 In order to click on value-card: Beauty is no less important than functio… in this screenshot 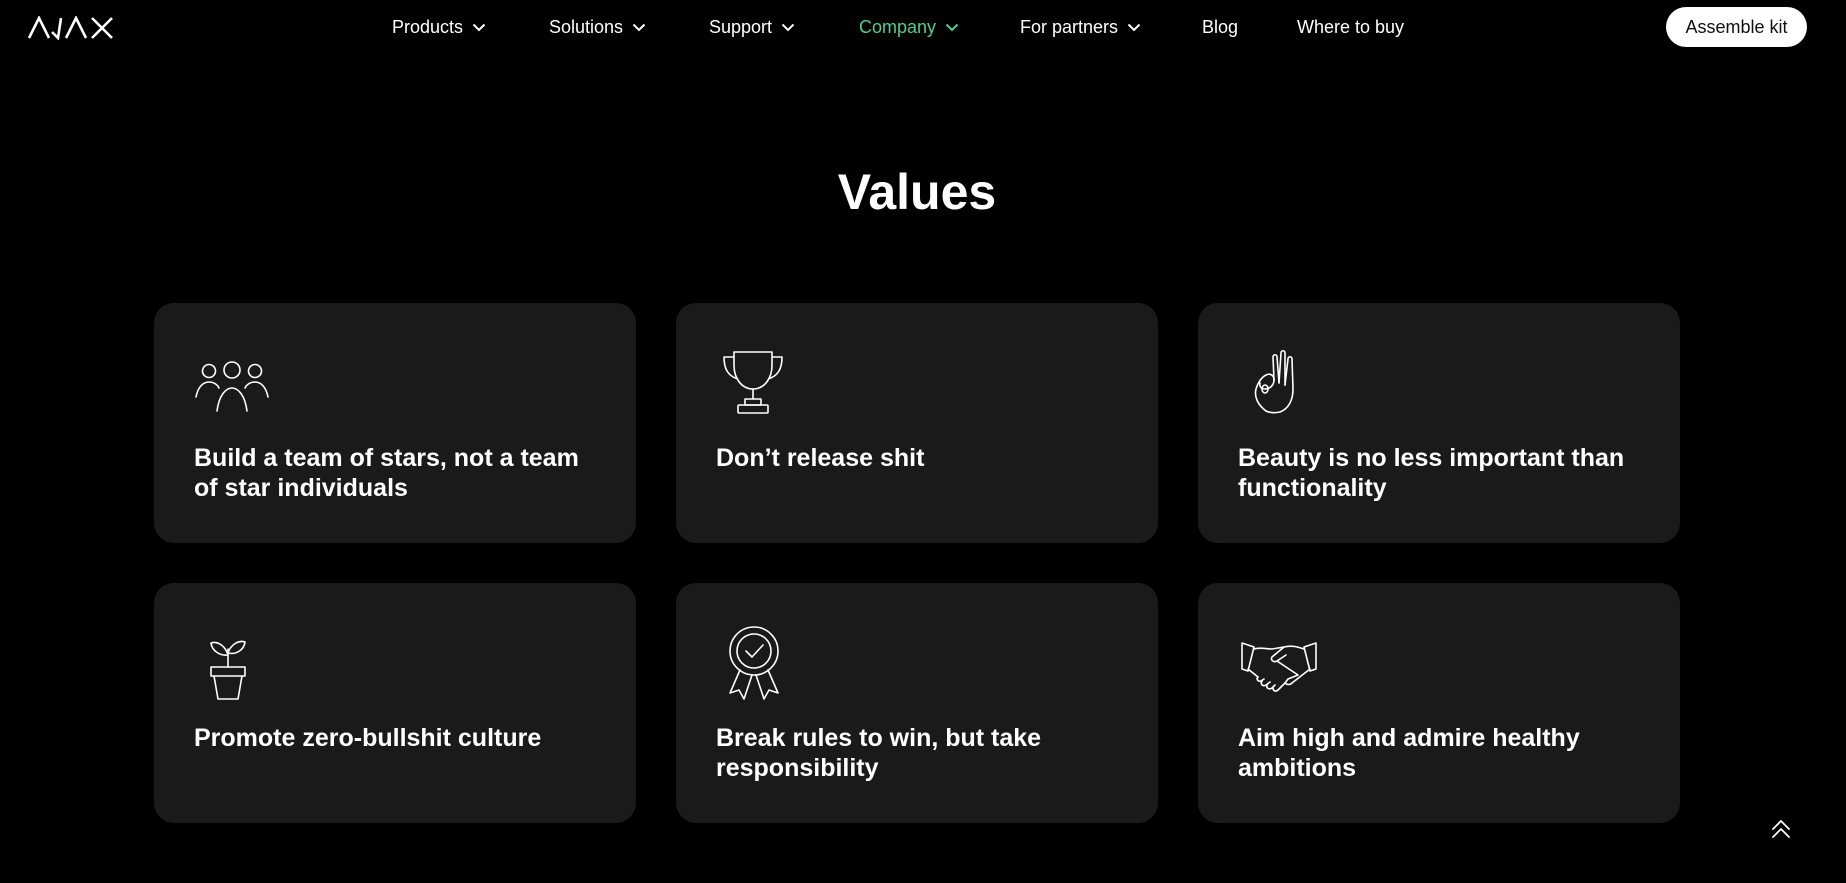, I will do `click(1439, 423)`.